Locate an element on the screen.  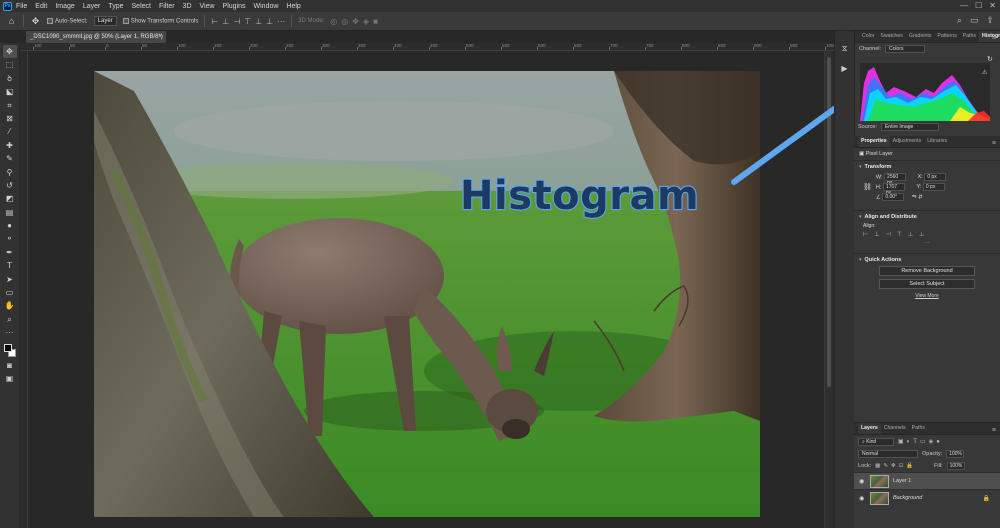
refresh-icon: ↻ is located at coordinates (990, 59).